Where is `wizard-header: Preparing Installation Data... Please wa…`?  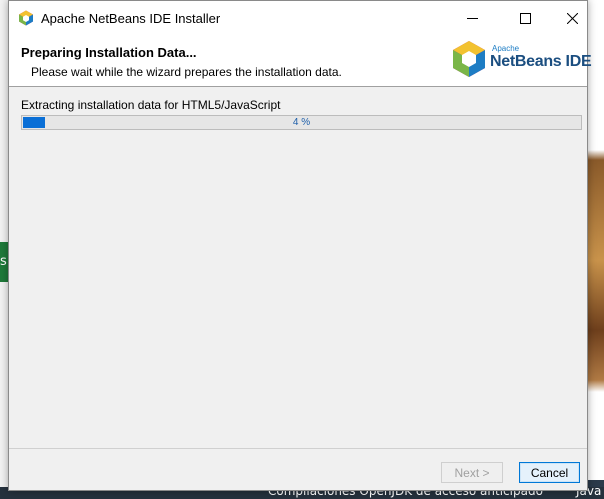
wizard-header: Preparing Installation Data... Please wa… is located at coordinates (300, 61).